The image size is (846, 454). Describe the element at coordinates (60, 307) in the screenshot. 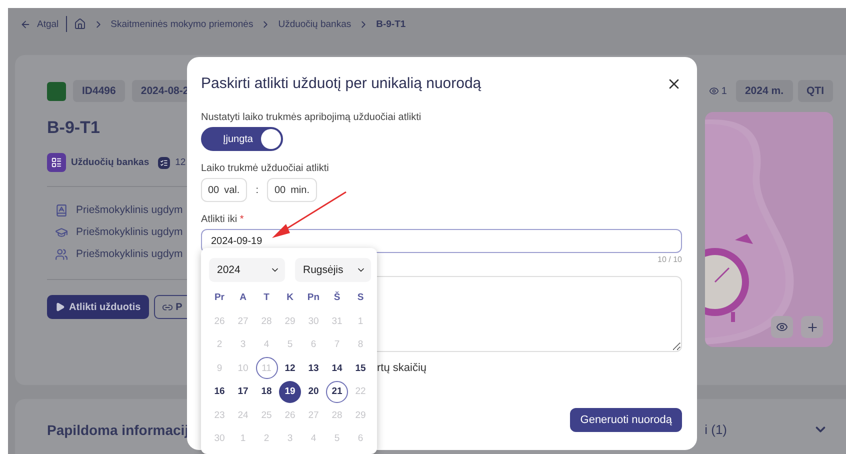

I see `play-icon` at that location.